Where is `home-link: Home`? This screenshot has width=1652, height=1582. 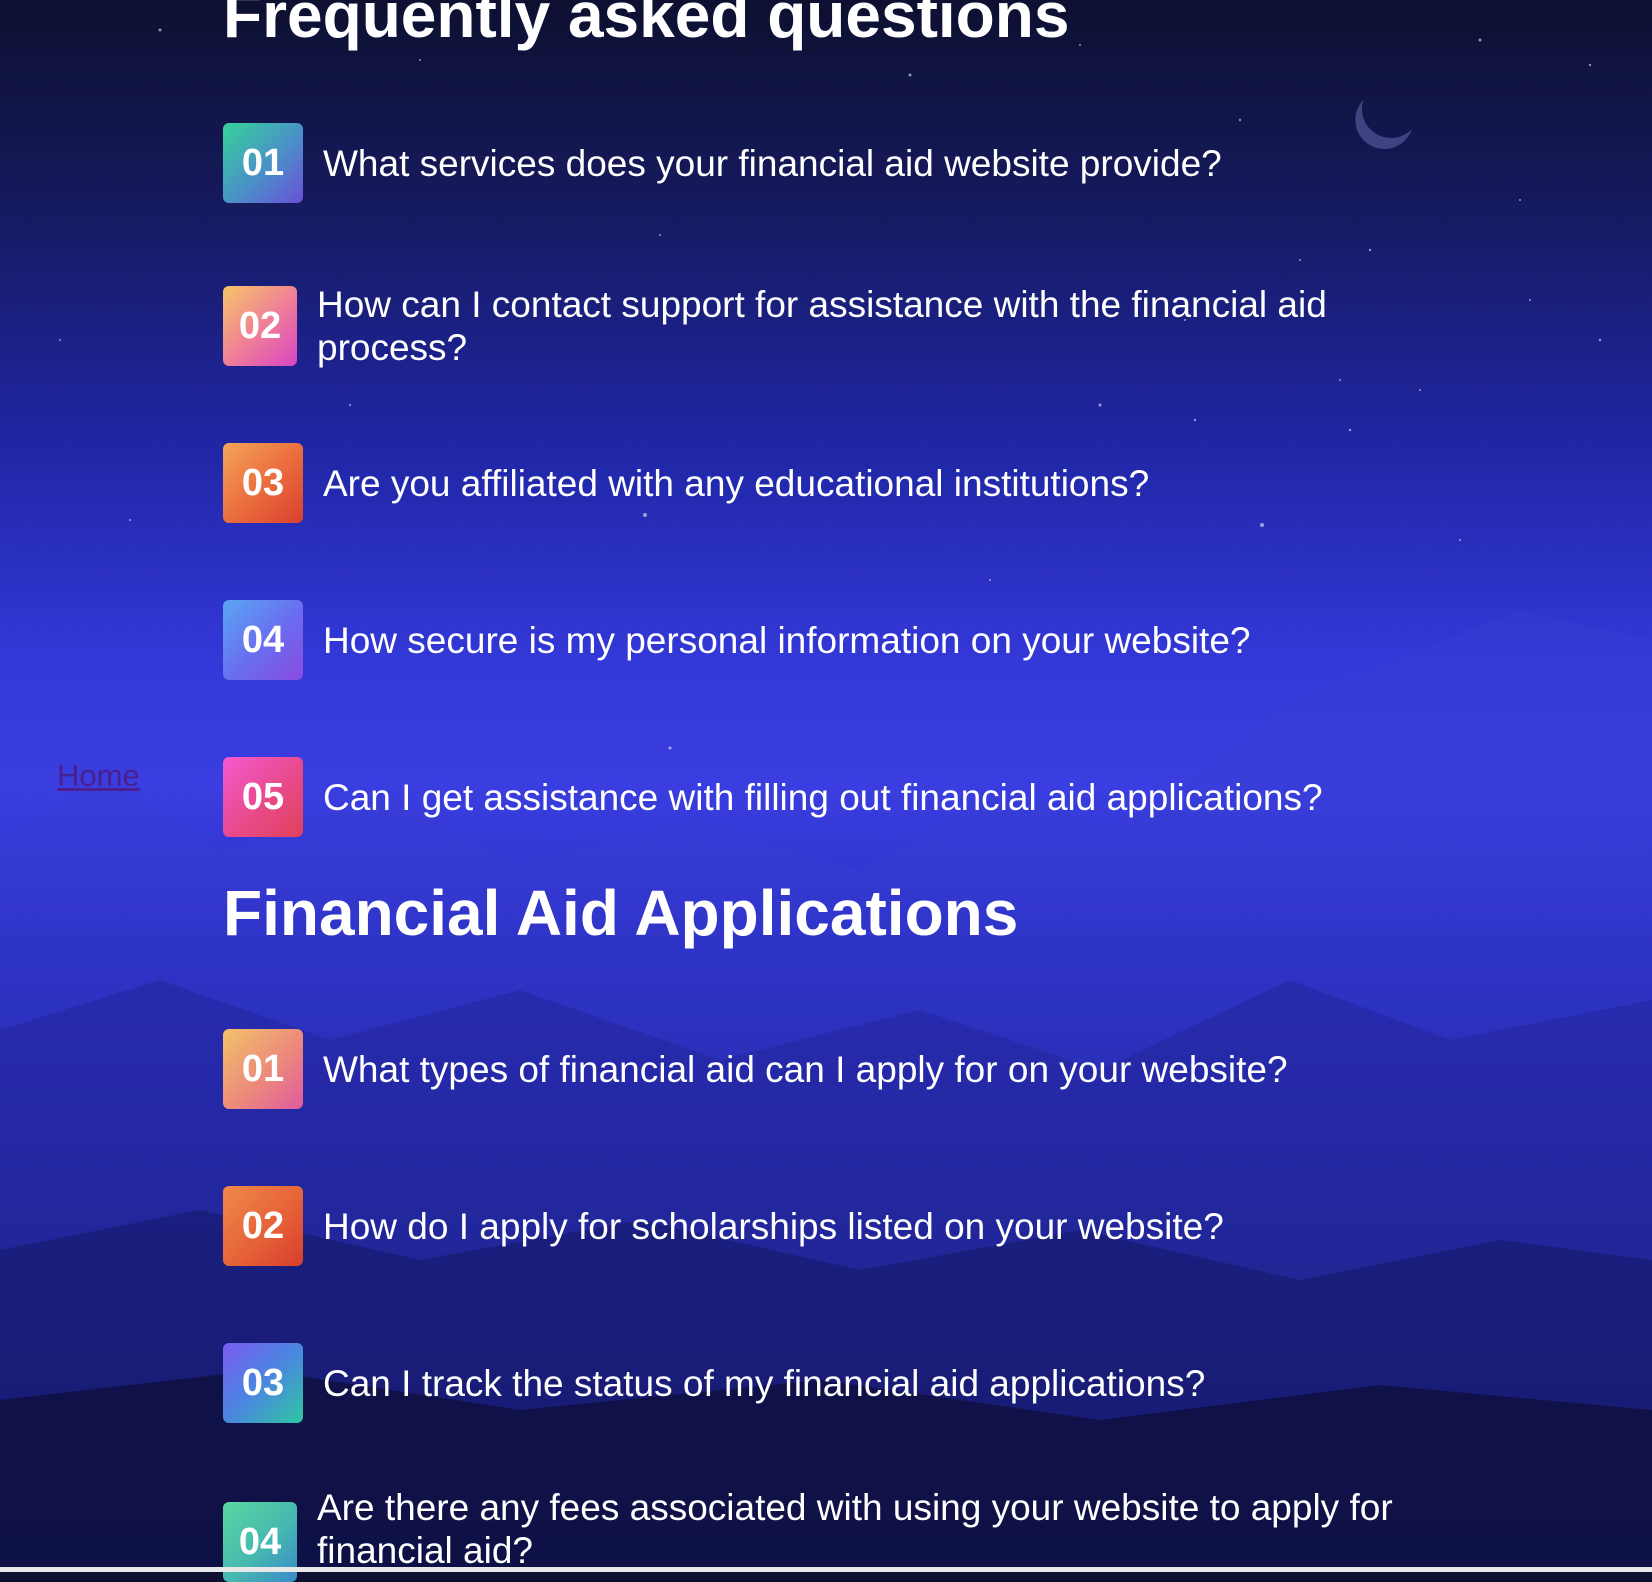 home-link: Home is located at coordinates (98, 776).